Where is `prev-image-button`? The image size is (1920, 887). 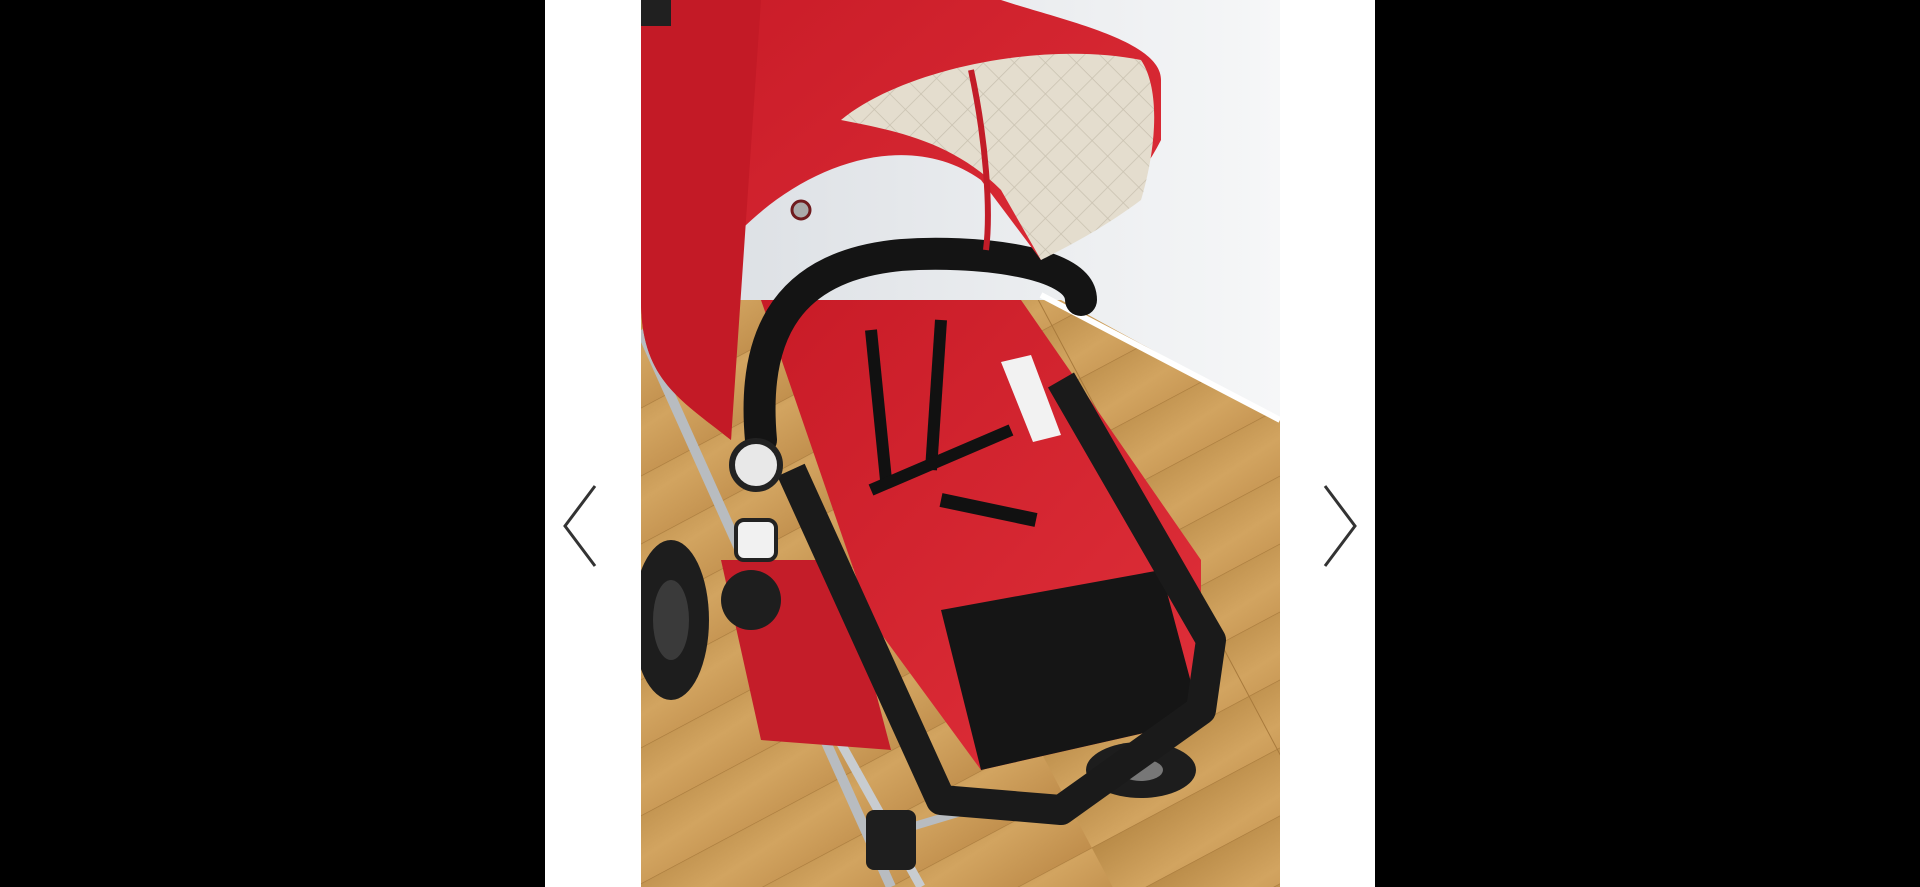
prev-image-button is located at coordinates (582, 526).